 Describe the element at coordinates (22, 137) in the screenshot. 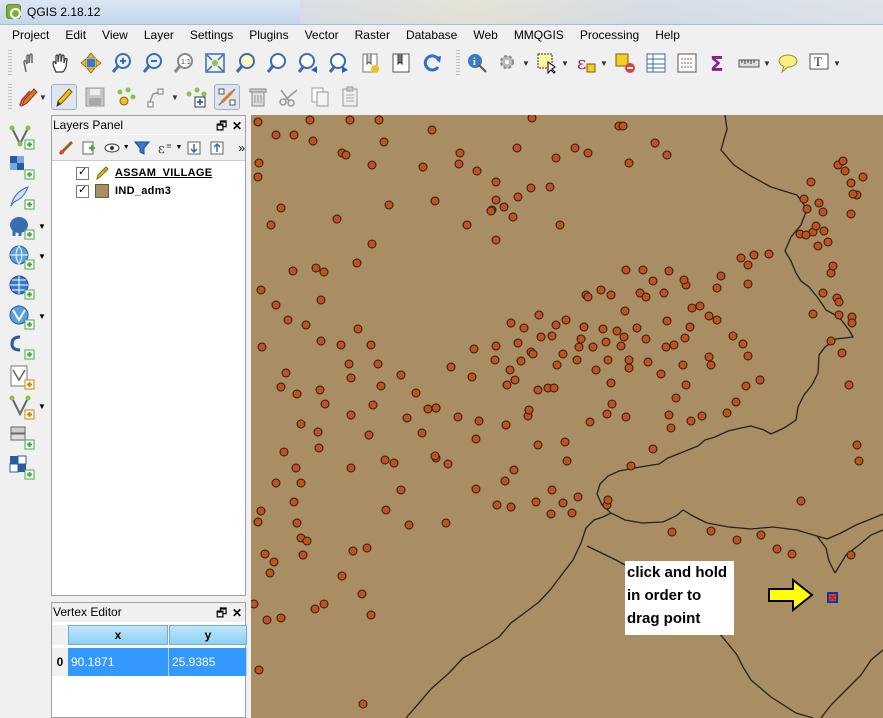

I see `add-vector-layer-button` at that location.